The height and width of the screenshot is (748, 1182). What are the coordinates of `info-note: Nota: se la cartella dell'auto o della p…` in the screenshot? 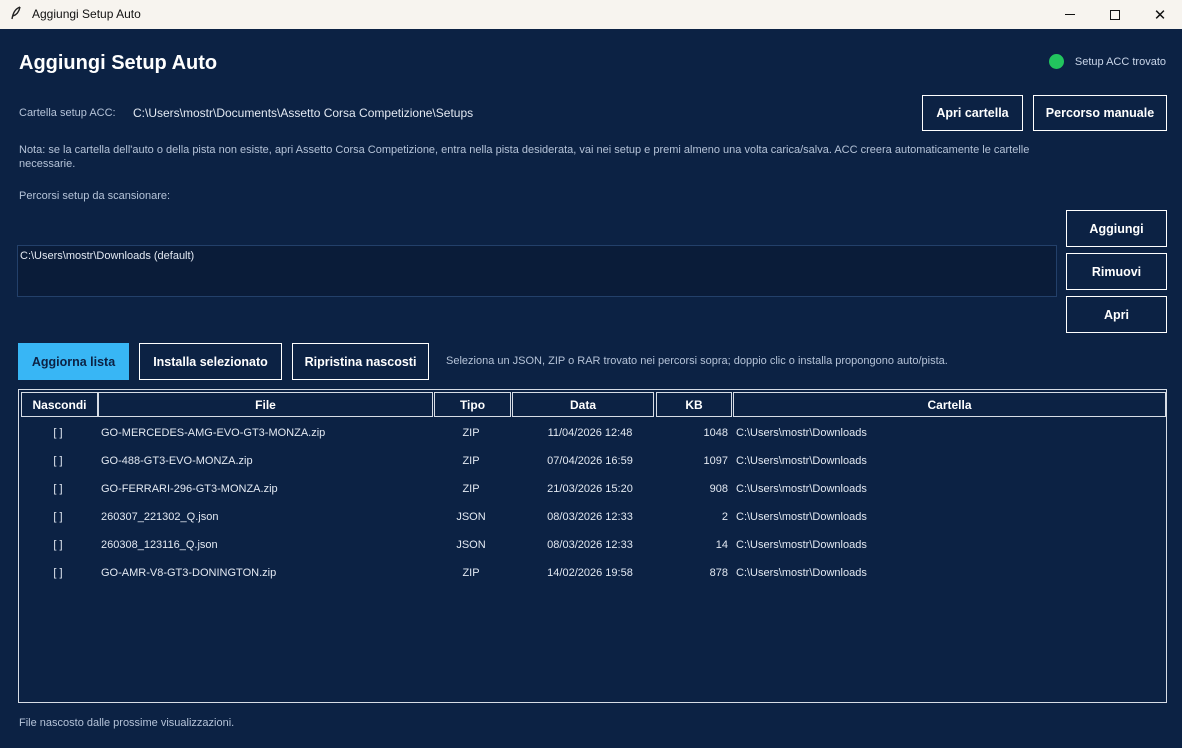 It's located at (524, 157).